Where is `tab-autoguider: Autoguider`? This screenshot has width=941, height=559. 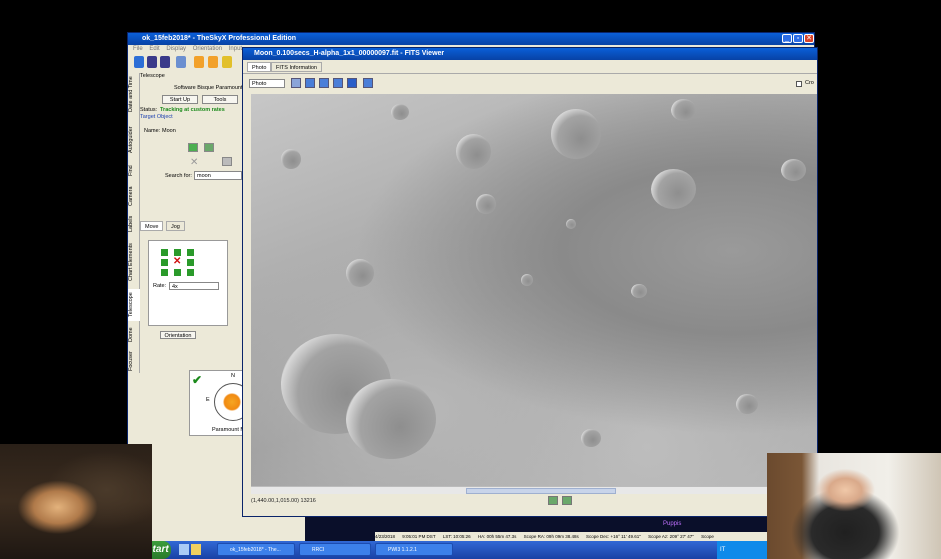
tab-autoguider: Autoguider is located at coordinates (134, 140).